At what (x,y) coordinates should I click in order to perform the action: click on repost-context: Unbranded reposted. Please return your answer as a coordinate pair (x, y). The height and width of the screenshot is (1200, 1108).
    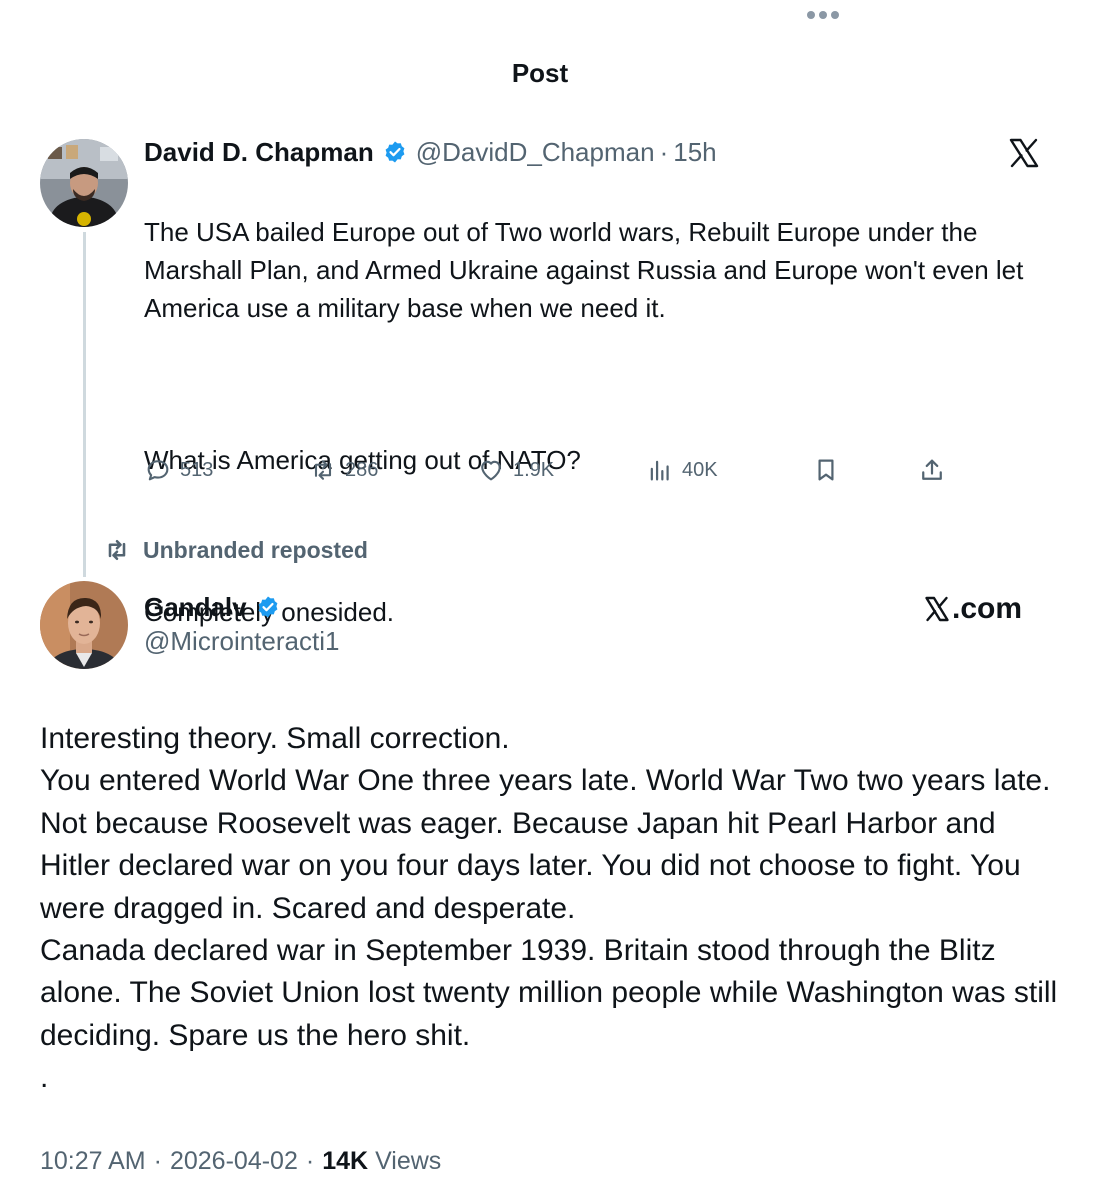
    Looking at the image, I should click on (235, 550).